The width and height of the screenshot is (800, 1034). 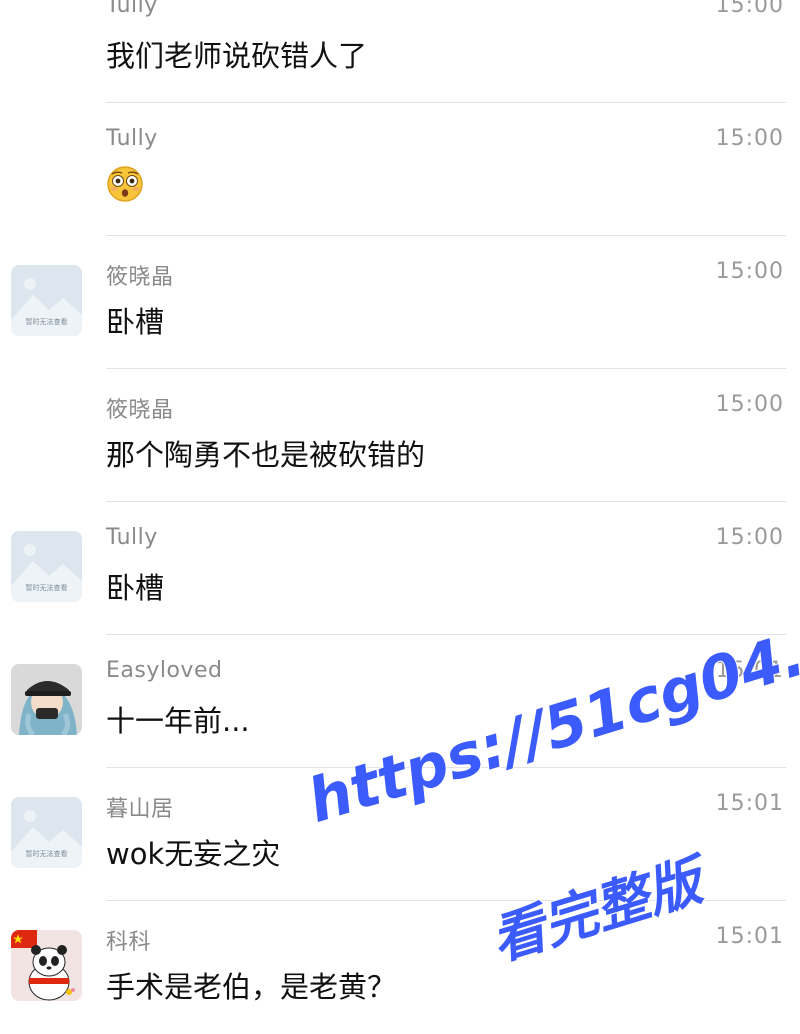 I want to click on message-text: 那个陶勇不也是被砍错的, so click(x=266, y=455).